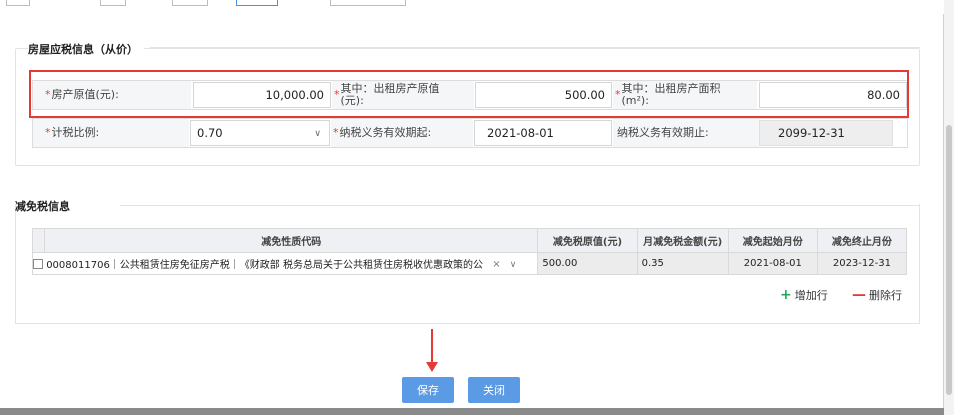 This screenshot has height=415, width=954. Describe the element at coordinates (432, 367) in the screenshot. I see `red-arrow-head` at that location.